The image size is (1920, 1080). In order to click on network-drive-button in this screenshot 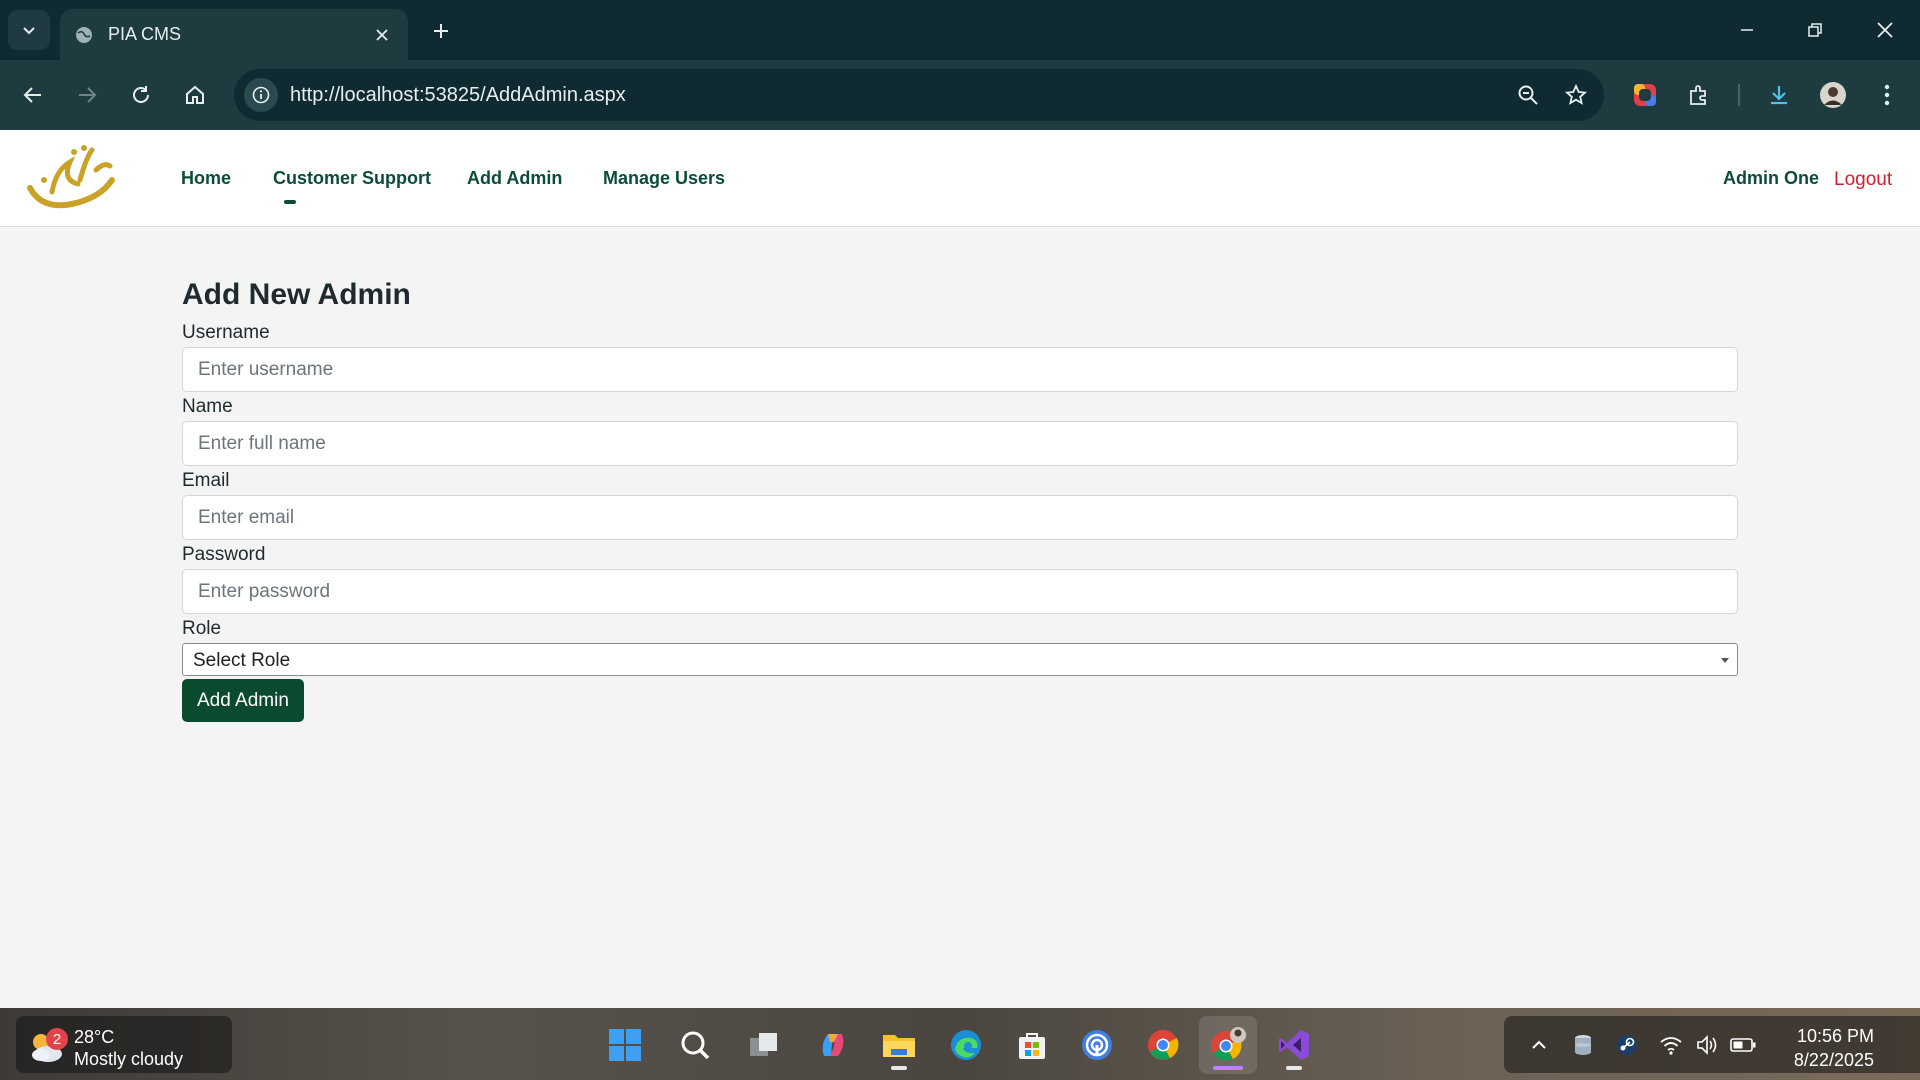, I will do `click(1097, 1045)`.